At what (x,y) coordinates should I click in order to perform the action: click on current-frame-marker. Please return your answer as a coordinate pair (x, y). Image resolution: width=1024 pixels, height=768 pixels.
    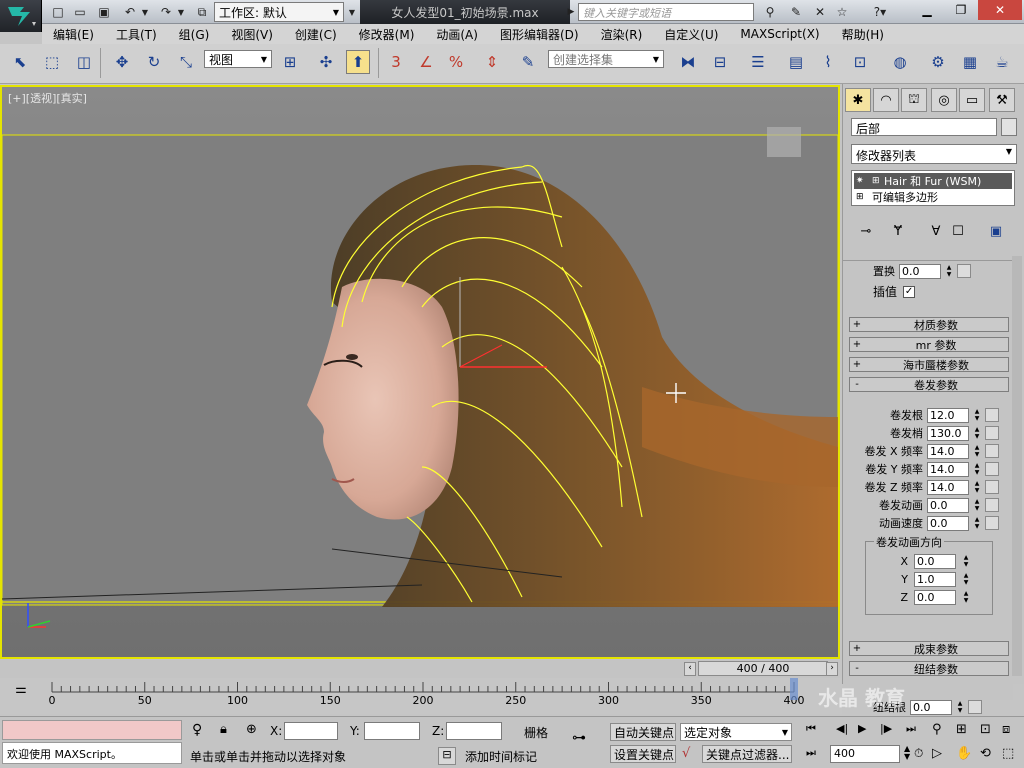
    Looking at the image, I should click on (794, 689).